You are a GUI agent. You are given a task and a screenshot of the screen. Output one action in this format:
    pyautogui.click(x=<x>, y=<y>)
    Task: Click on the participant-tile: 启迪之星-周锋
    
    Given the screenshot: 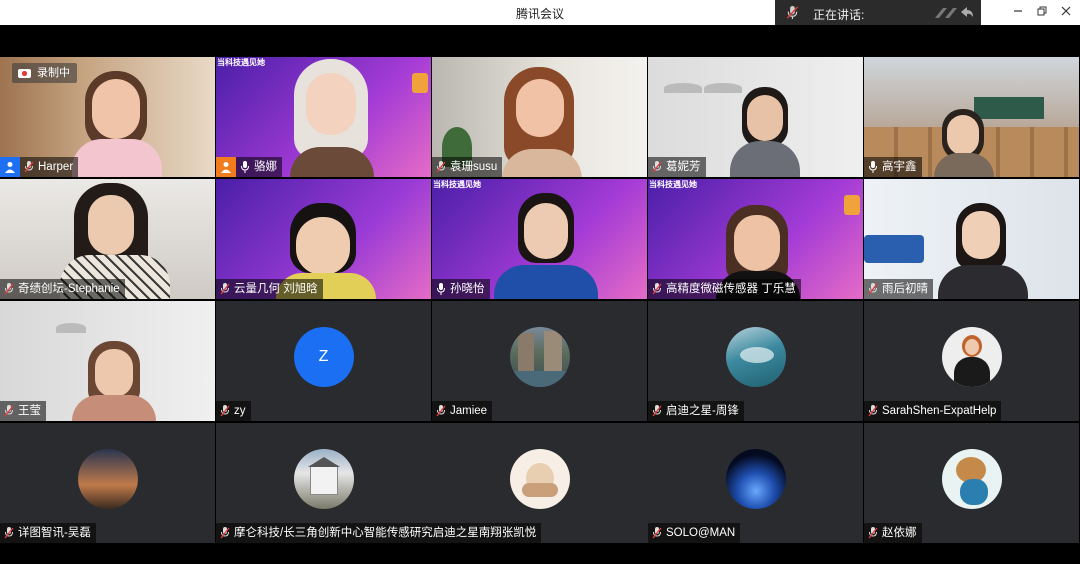 What is the action you would take?
    pyautogui.click(x=755, y=361)
    